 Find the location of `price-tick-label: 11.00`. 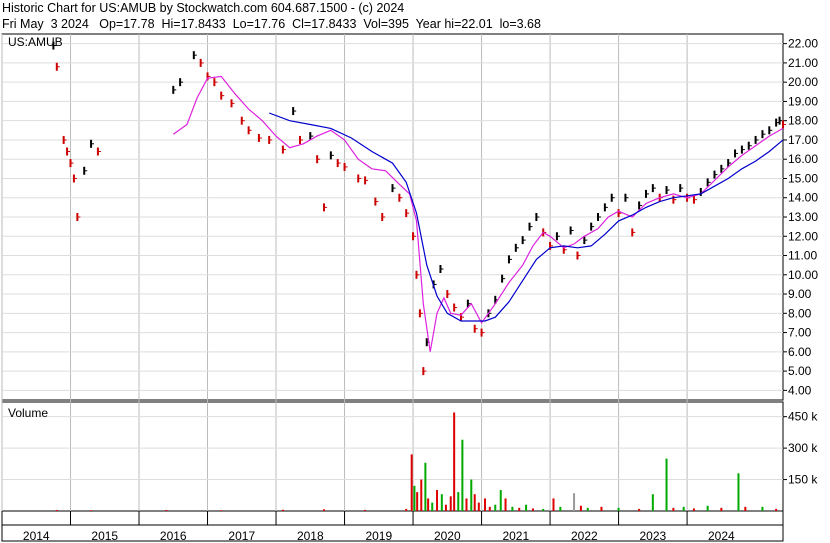

price-tick-label: 11.00 is located at coordinates (802, 256).